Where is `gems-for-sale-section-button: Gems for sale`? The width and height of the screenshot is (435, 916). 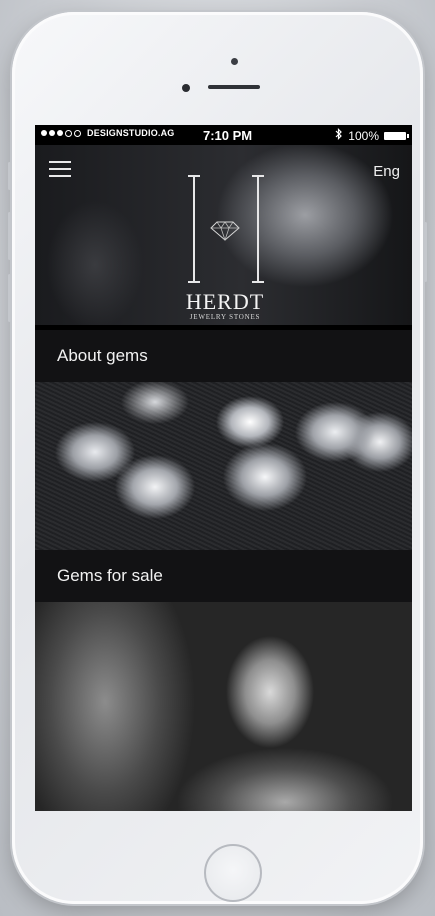 gems-for-sale-section-button: Gems for sale is located at coordinates (223, 576).